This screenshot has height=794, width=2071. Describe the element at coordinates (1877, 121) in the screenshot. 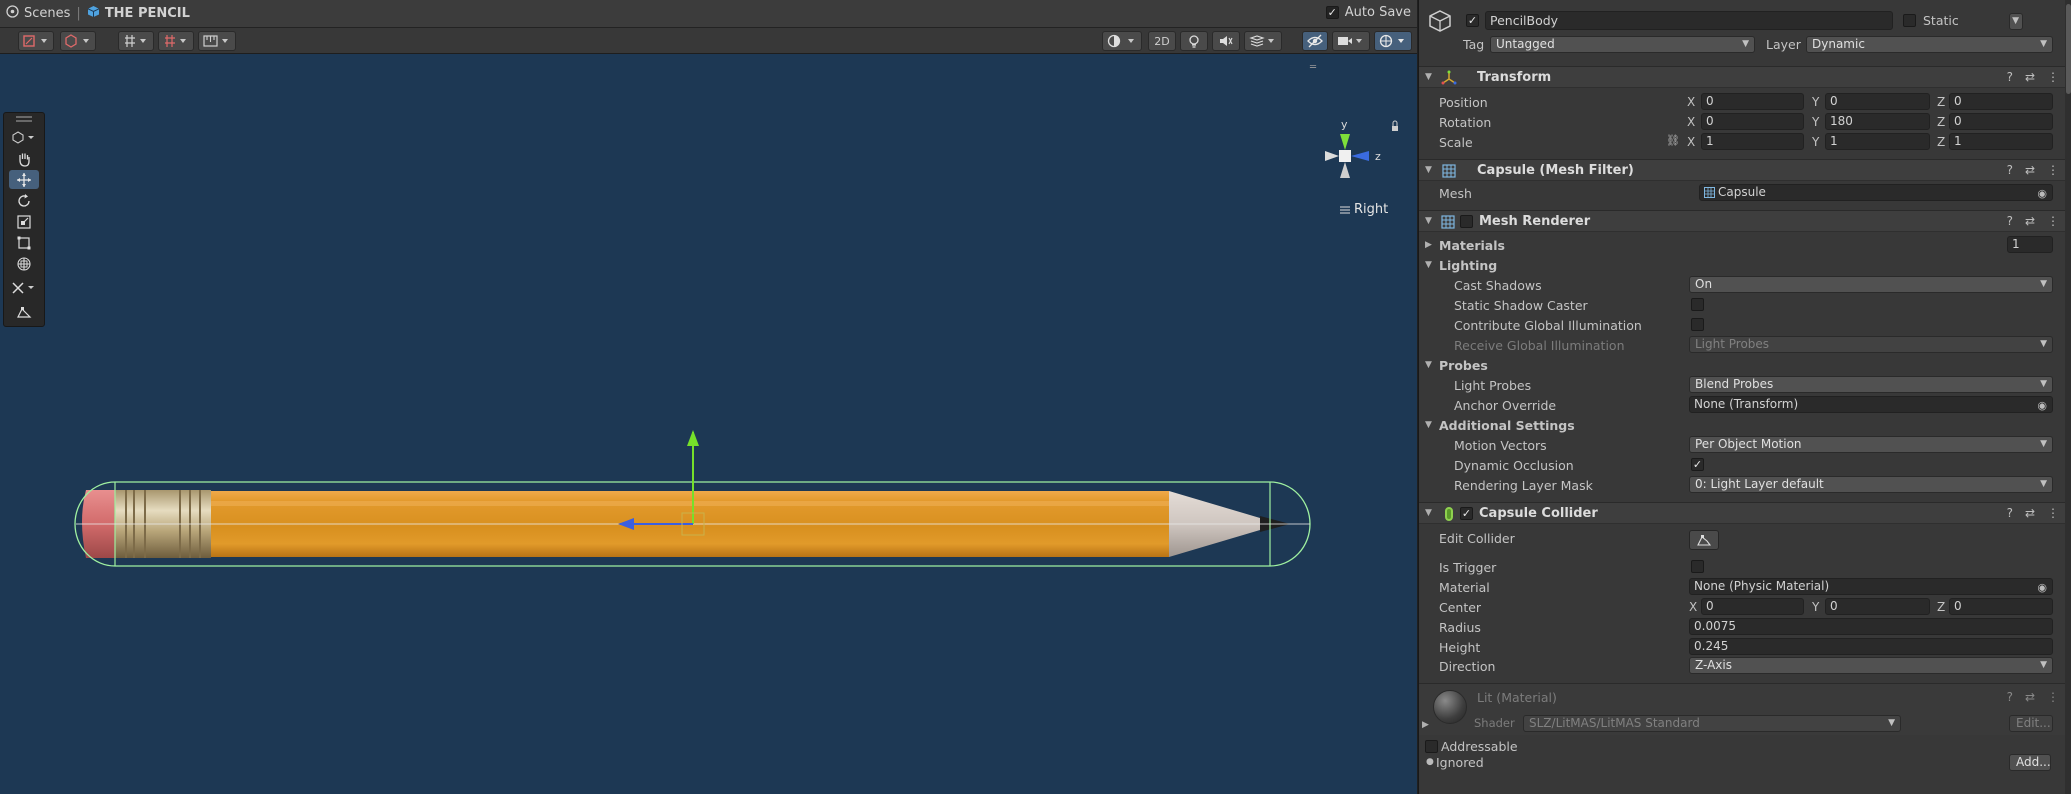

I see `rotation-y-field: 180` at that location.